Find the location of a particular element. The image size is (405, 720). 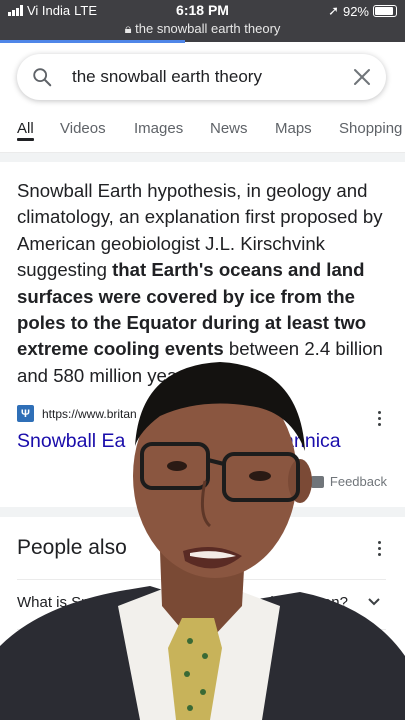

active-tab-indicator is located at coordinates (25, 139).